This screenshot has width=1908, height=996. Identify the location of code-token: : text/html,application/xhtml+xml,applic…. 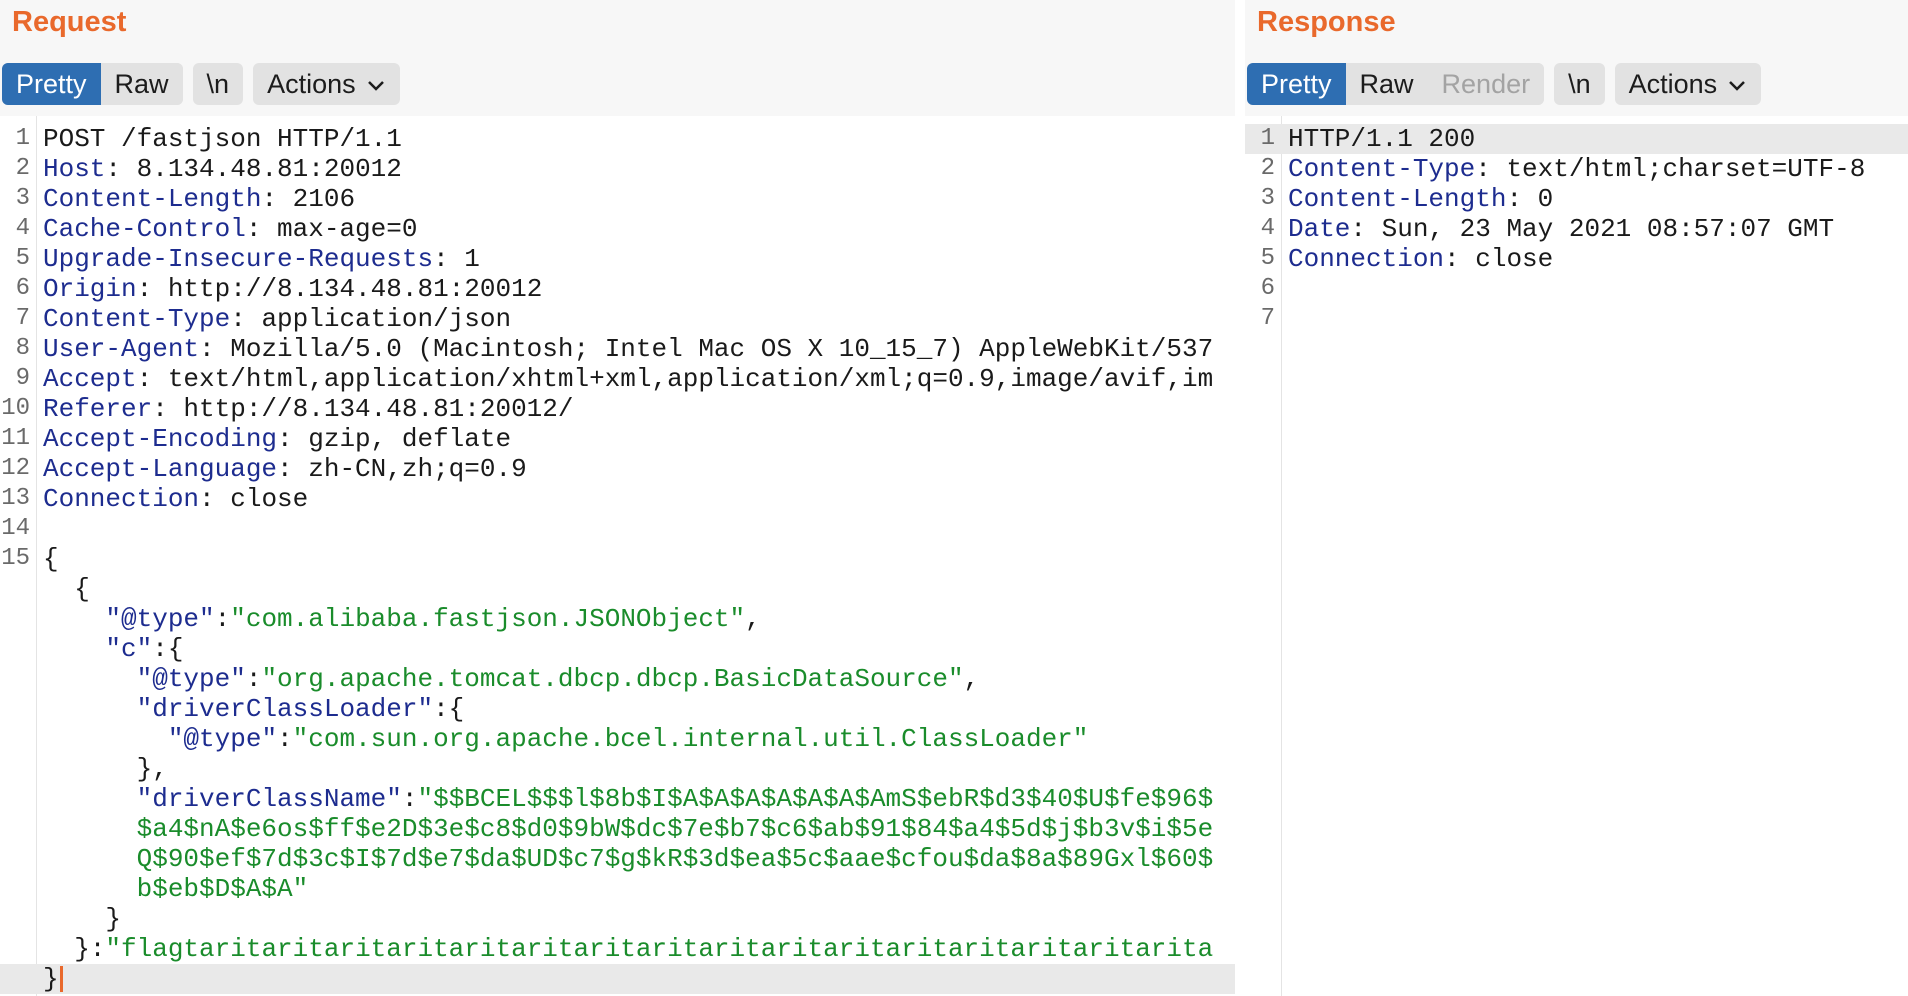
(675, 379).